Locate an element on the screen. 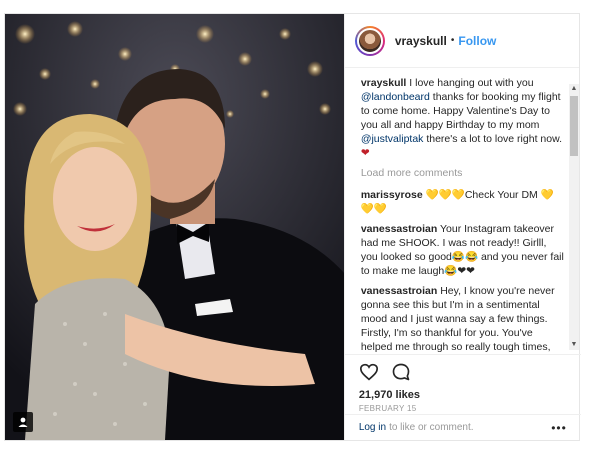  load-more-comments: Load more comments is located at coordinates (463, 173).